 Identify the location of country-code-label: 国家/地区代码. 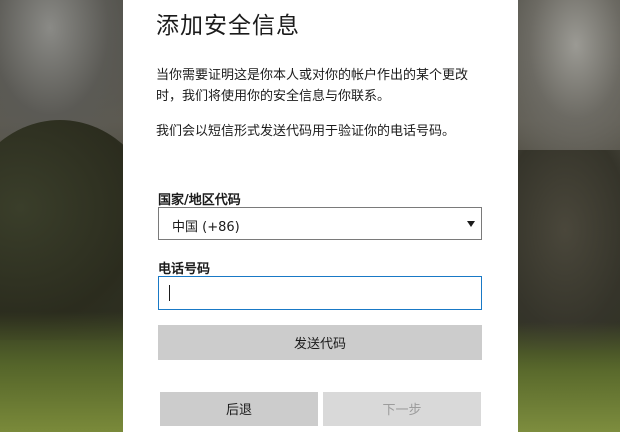
(199, 200).